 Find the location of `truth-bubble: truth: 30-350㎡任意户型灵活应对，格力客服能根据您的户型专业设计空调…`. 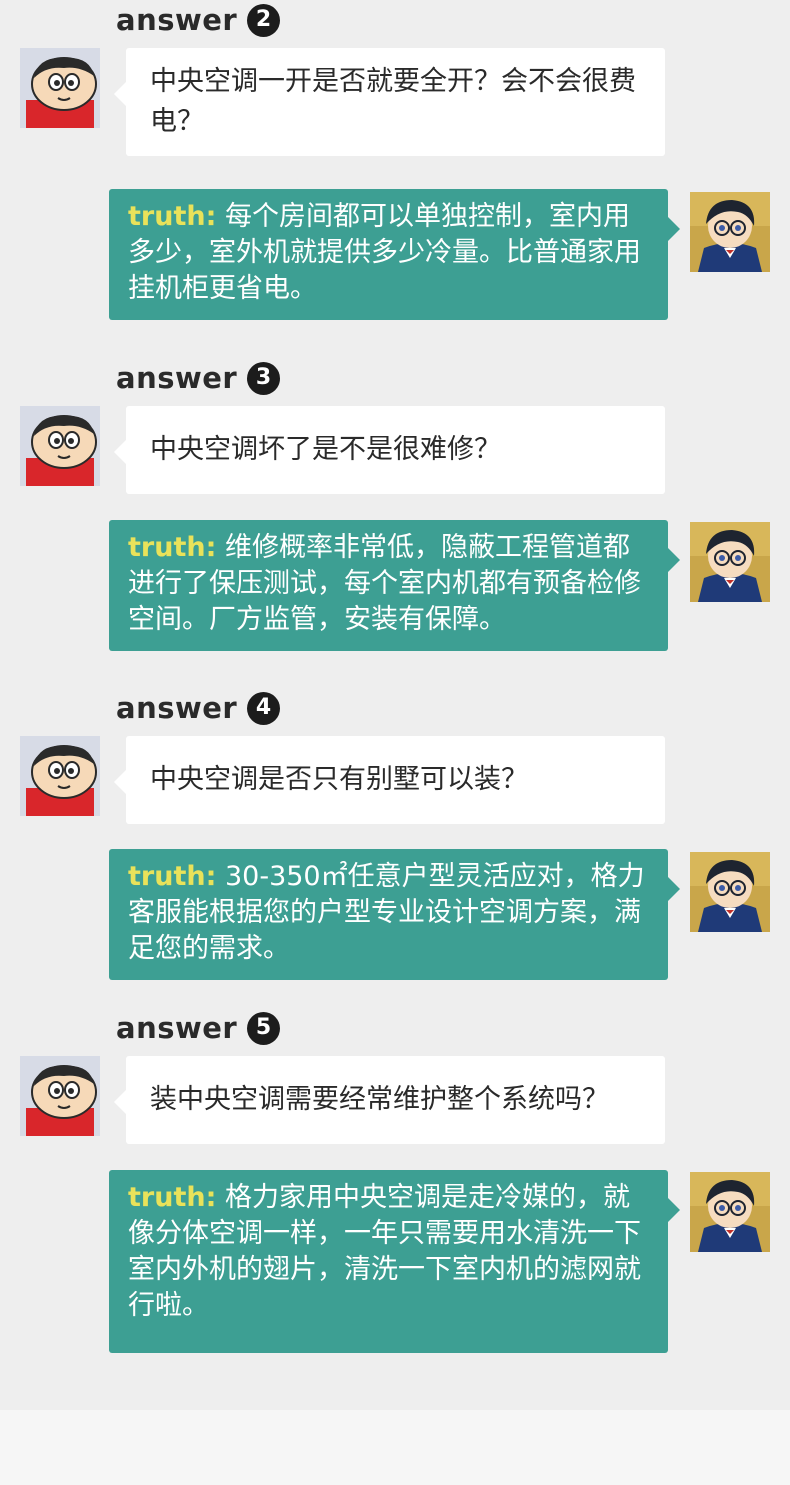

truth-bubble: truth: 30-350㎡任意户型灵活应对，格力客服能根据您的户型专业设计空调… is located at coordinates (394, 914).